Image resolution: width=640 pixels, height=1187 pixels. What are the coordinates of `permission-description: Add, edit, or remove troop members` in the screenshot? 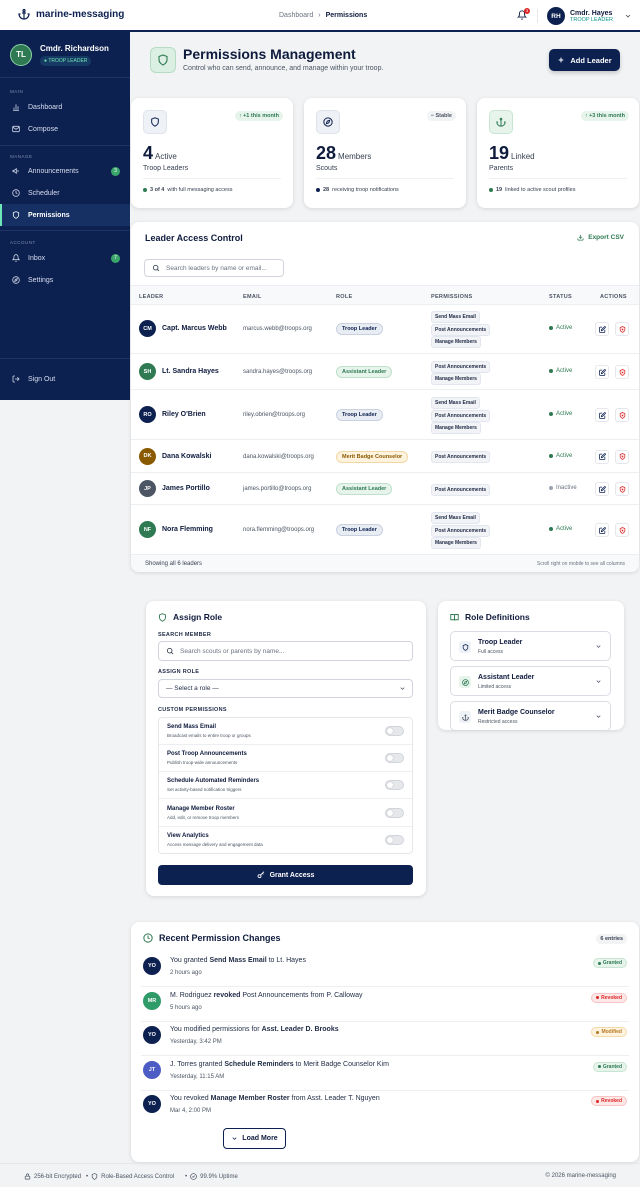 It's located at (203, 817).